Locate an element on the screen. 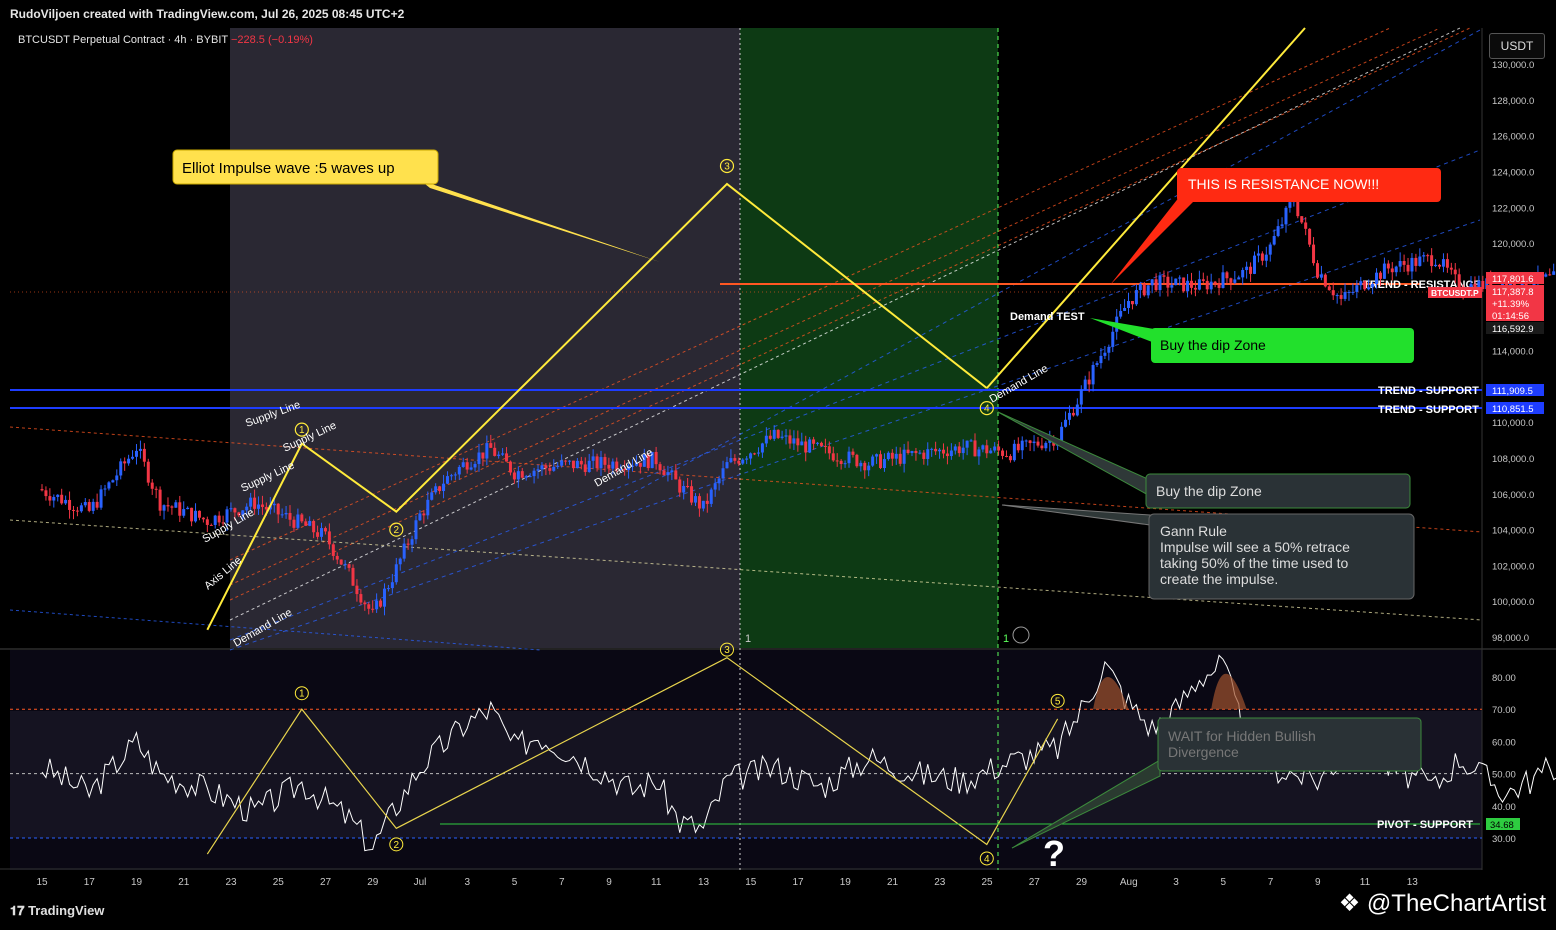  wave-point-label: 2 is located at coordinates (397, 530).